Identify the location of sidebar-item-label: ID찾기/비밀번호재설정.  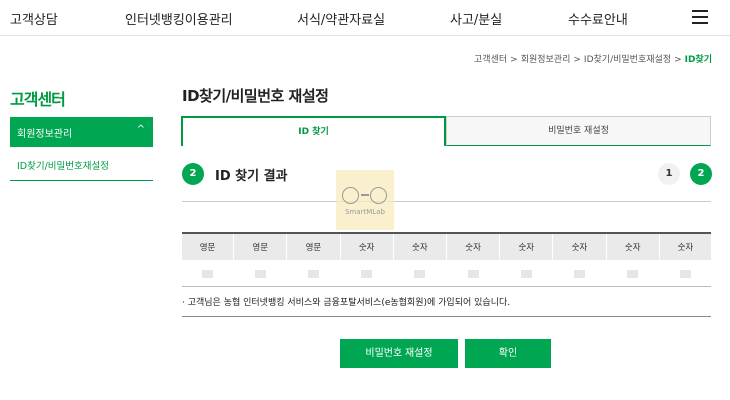
(63, 166).